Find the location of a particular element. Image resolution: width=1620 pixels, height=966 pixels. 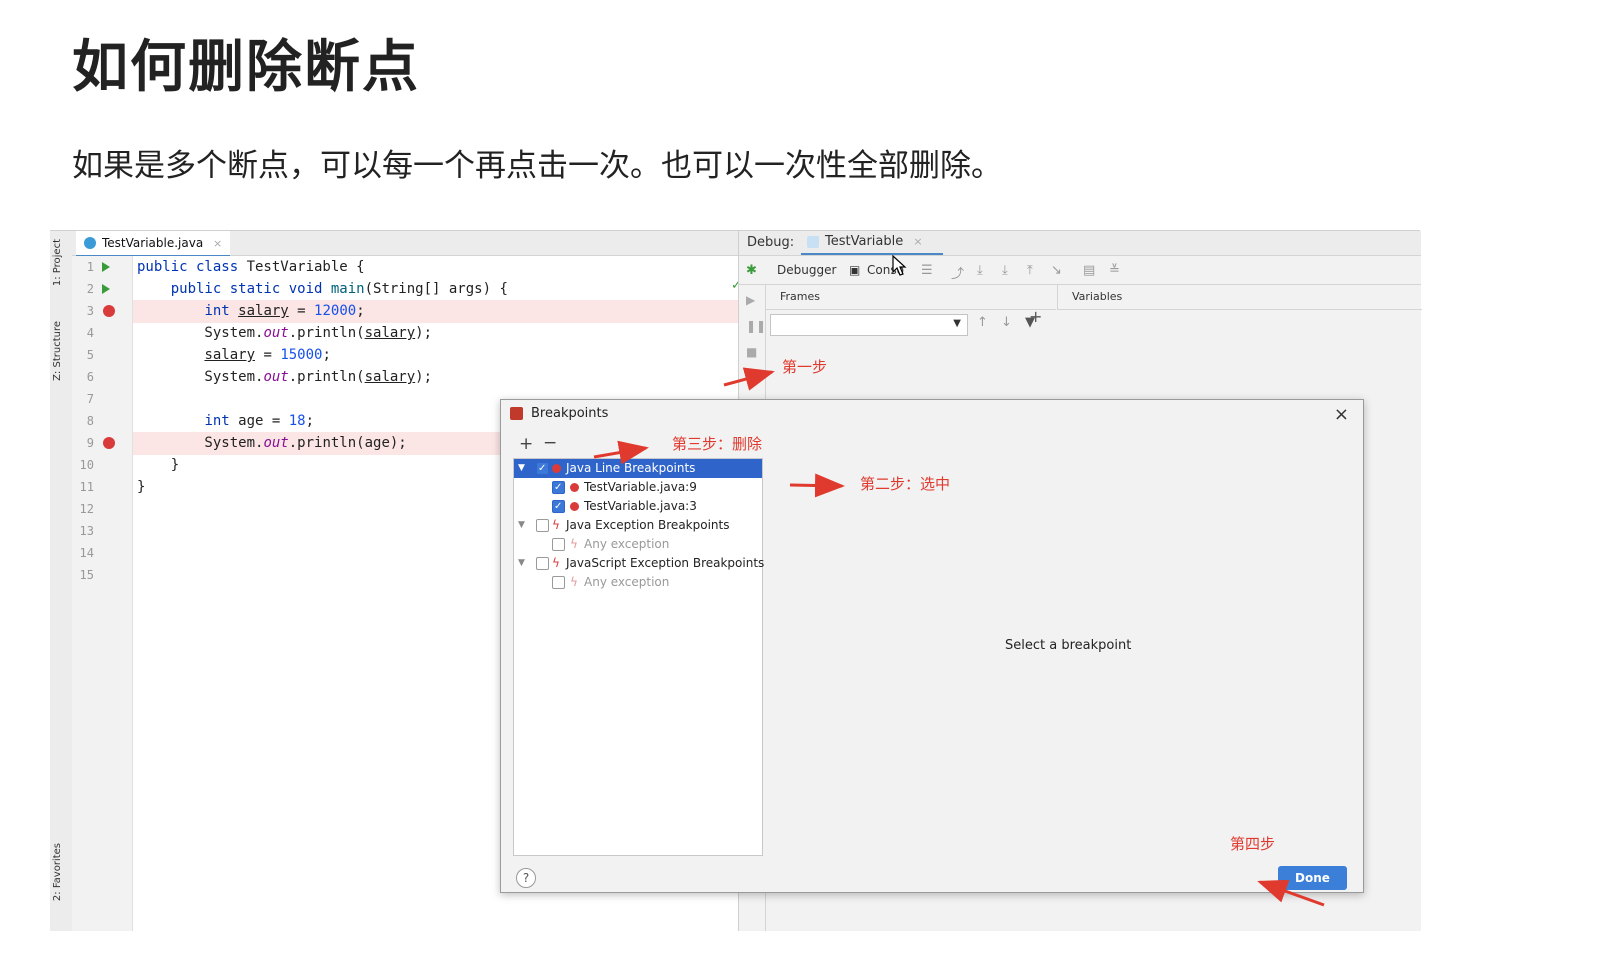

arrow-step1 is located at coordinates (749, 379).